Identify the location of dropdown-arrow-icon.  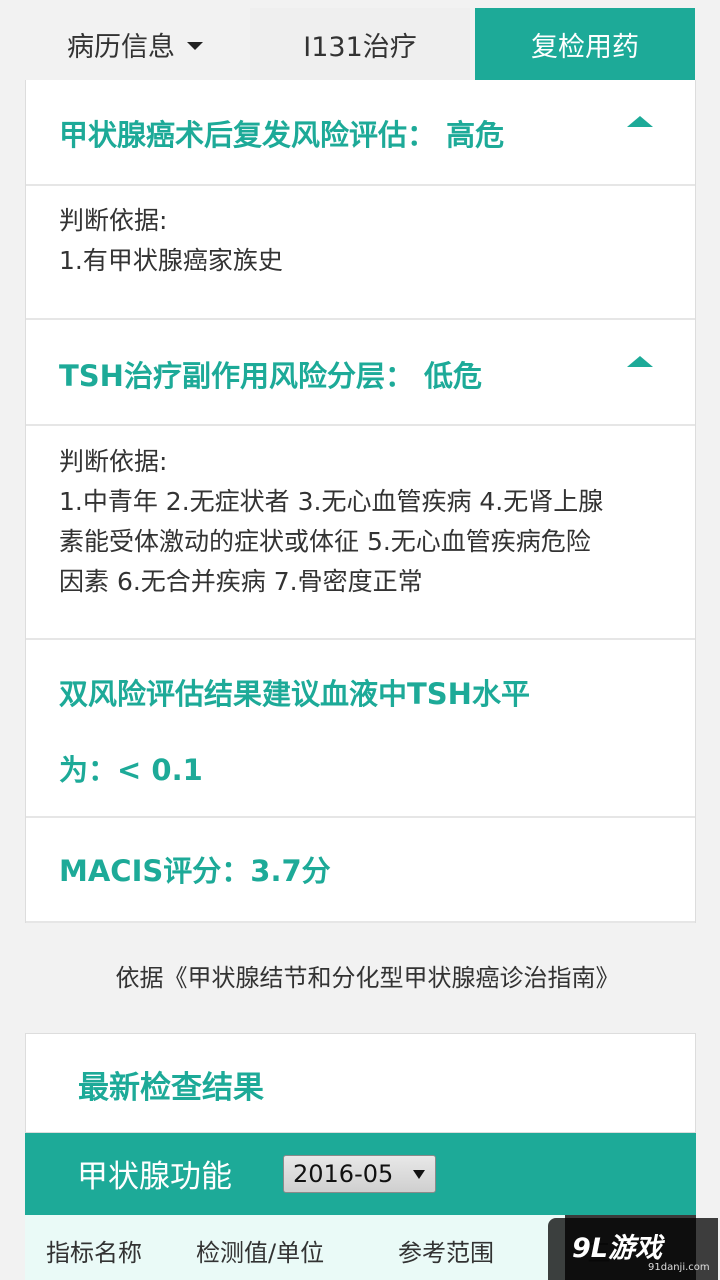
(419, 1174).